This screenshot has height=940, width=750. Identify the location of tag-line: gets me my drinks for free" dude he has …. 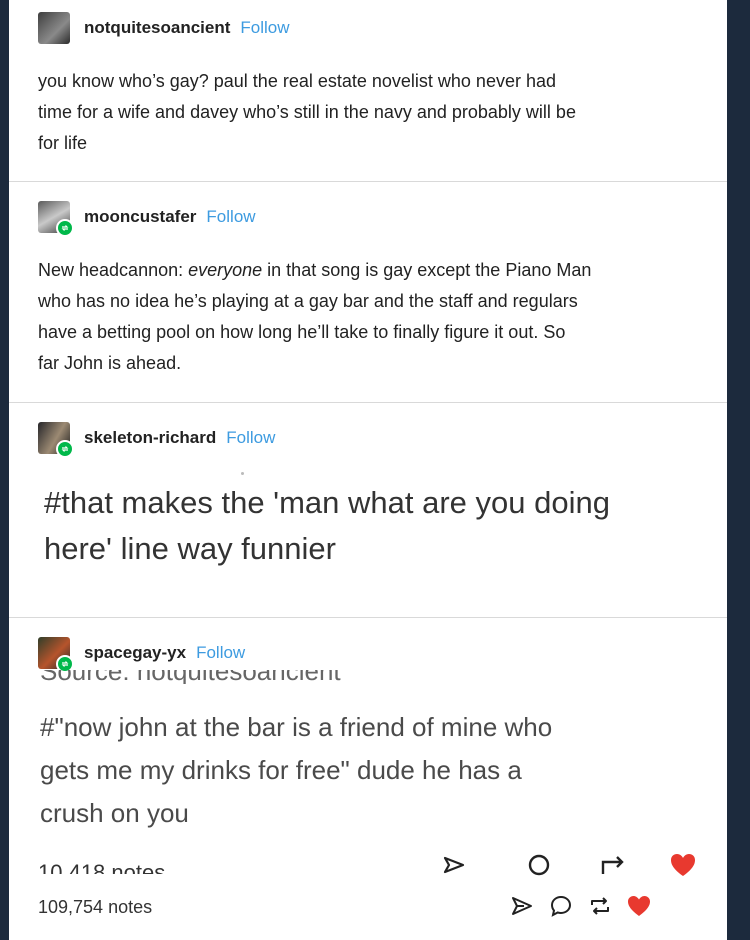
(360, 770).